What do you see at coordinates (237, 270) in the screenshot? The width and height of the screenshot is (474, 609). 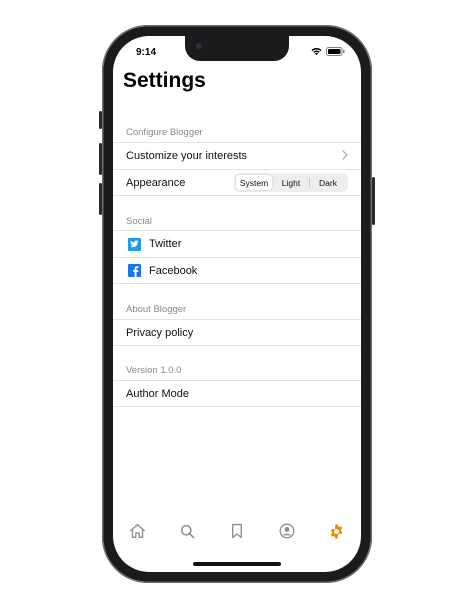 I see `facebook-row: Facebook` at bounding box center [237, 270].